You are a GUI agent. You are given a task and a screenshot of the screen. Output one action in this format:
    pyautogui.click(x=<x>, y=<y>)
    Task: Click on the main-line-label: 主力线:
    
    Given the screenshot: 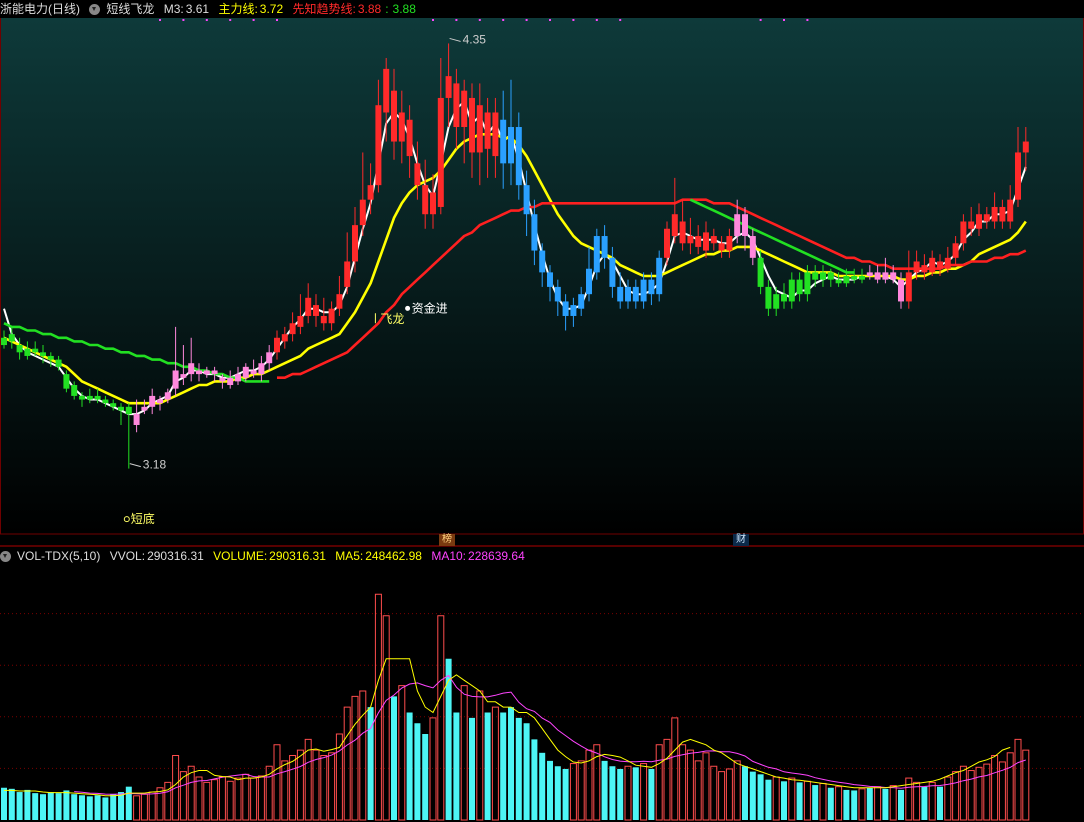 What is the action you would take?
    pyautogui.click(x=238, y=9)
    